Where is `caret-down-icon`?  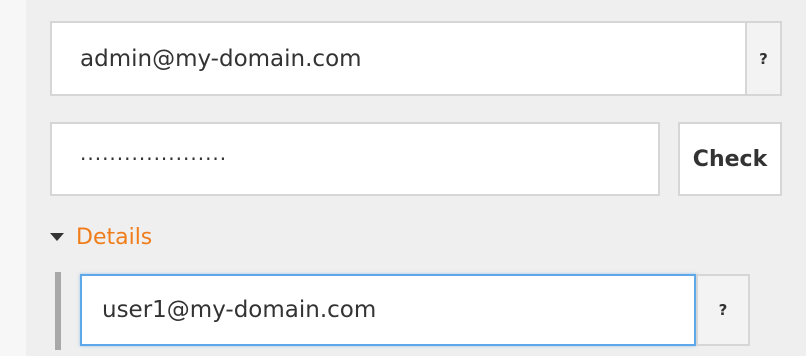 caret-down-icon is located at coordinates (57, 237).